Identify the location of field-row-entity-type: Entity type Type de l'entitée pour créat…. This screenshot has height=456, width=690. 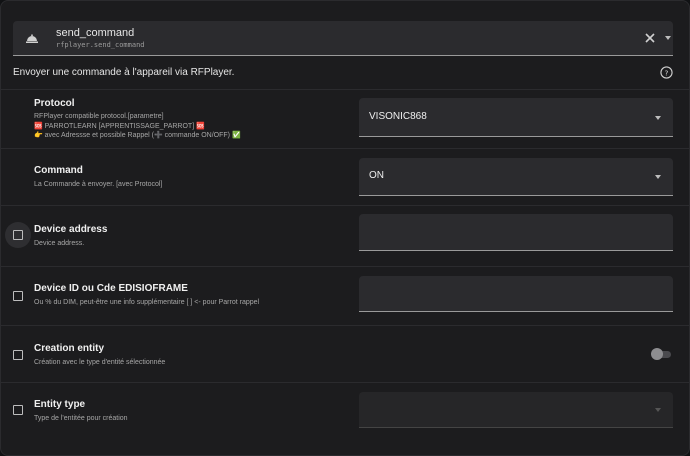
(345, 412).